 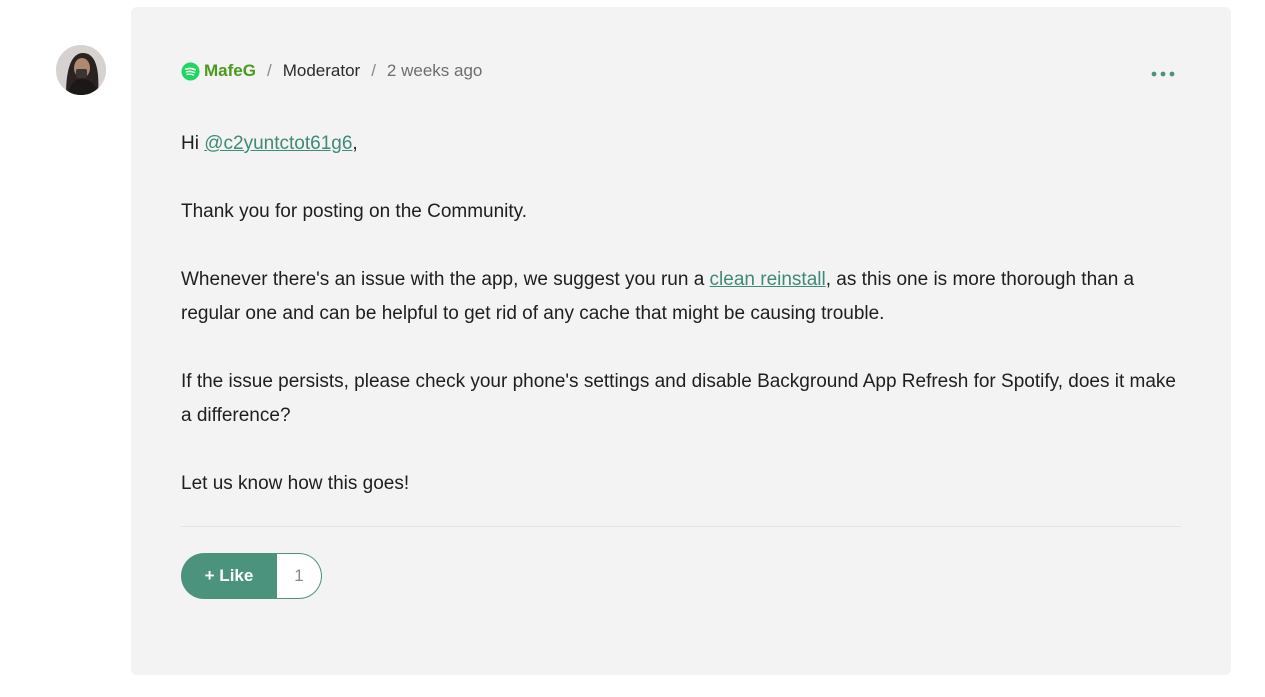 I want to click on author-role: Moderator, so click(x=321, y=70).